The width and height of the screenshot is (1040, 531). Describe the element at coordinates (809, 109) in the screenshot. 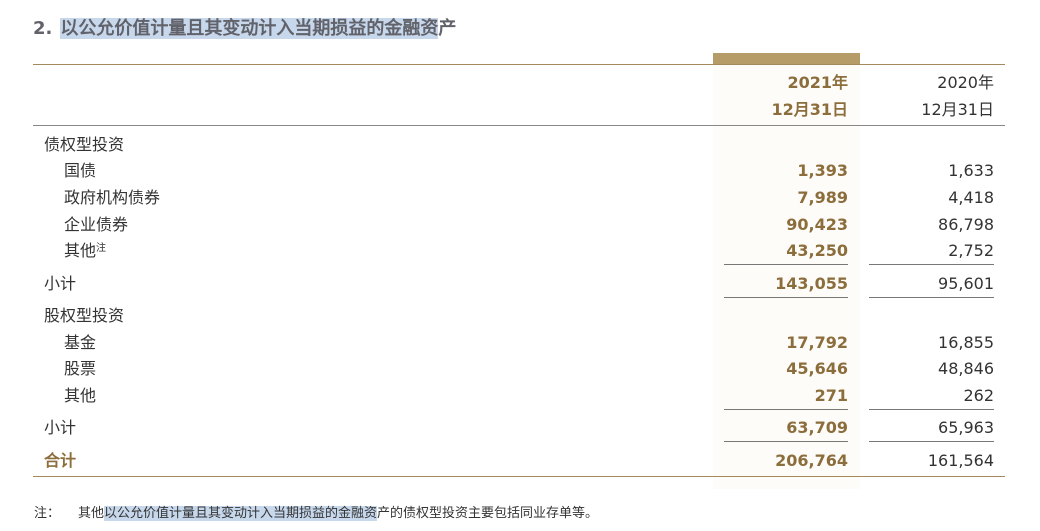

I see `header-2021-date: 12月31日` at that location.